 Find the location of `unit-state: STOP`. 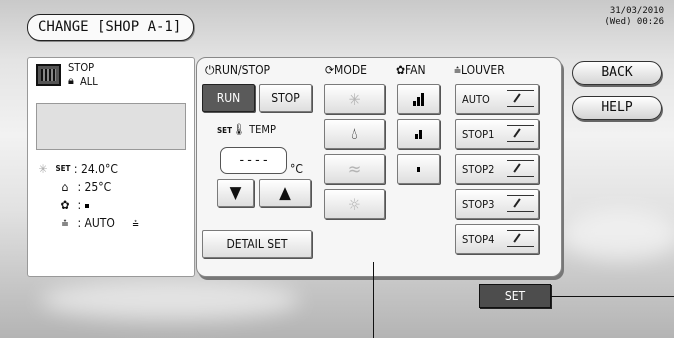

unit-state: STOP is located at coordinates (81, 67).